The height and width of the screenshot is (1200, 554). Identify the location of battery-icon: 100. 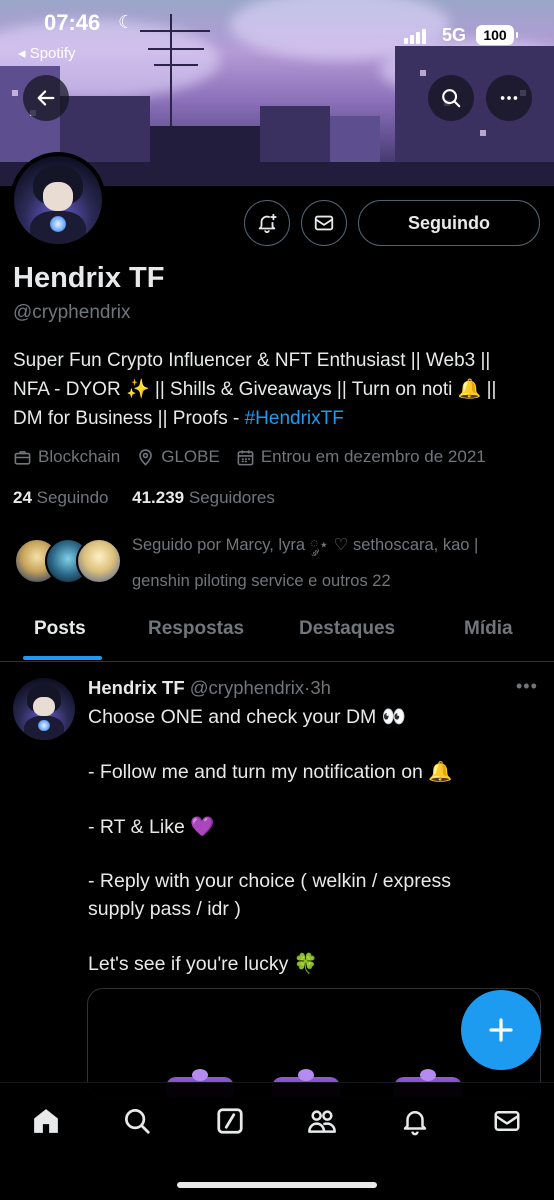
(497, 35).